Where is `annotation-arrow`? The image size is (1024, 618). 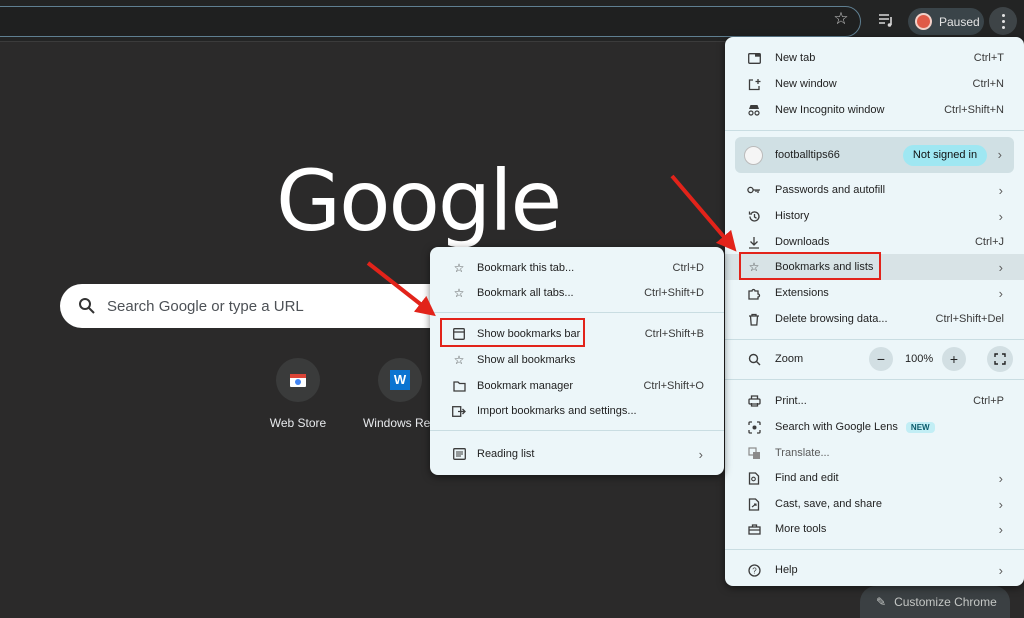 annotation-arrow is located at coordinates (703, 213).